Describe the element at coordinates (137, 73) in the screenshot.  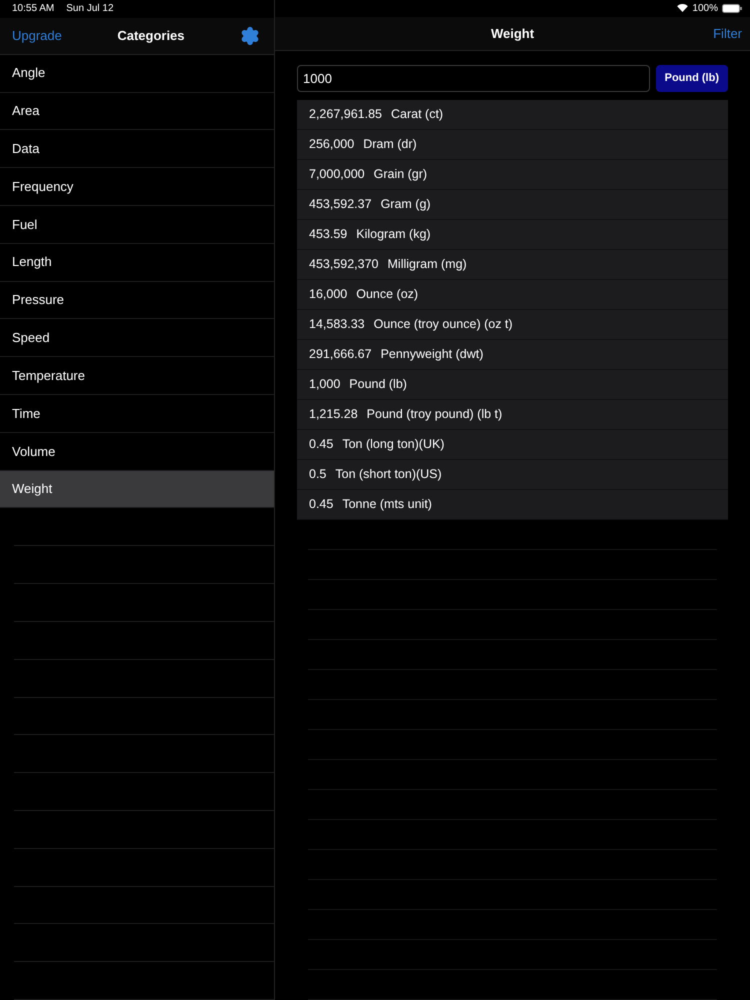
I see `category-item: Angle` at that location.